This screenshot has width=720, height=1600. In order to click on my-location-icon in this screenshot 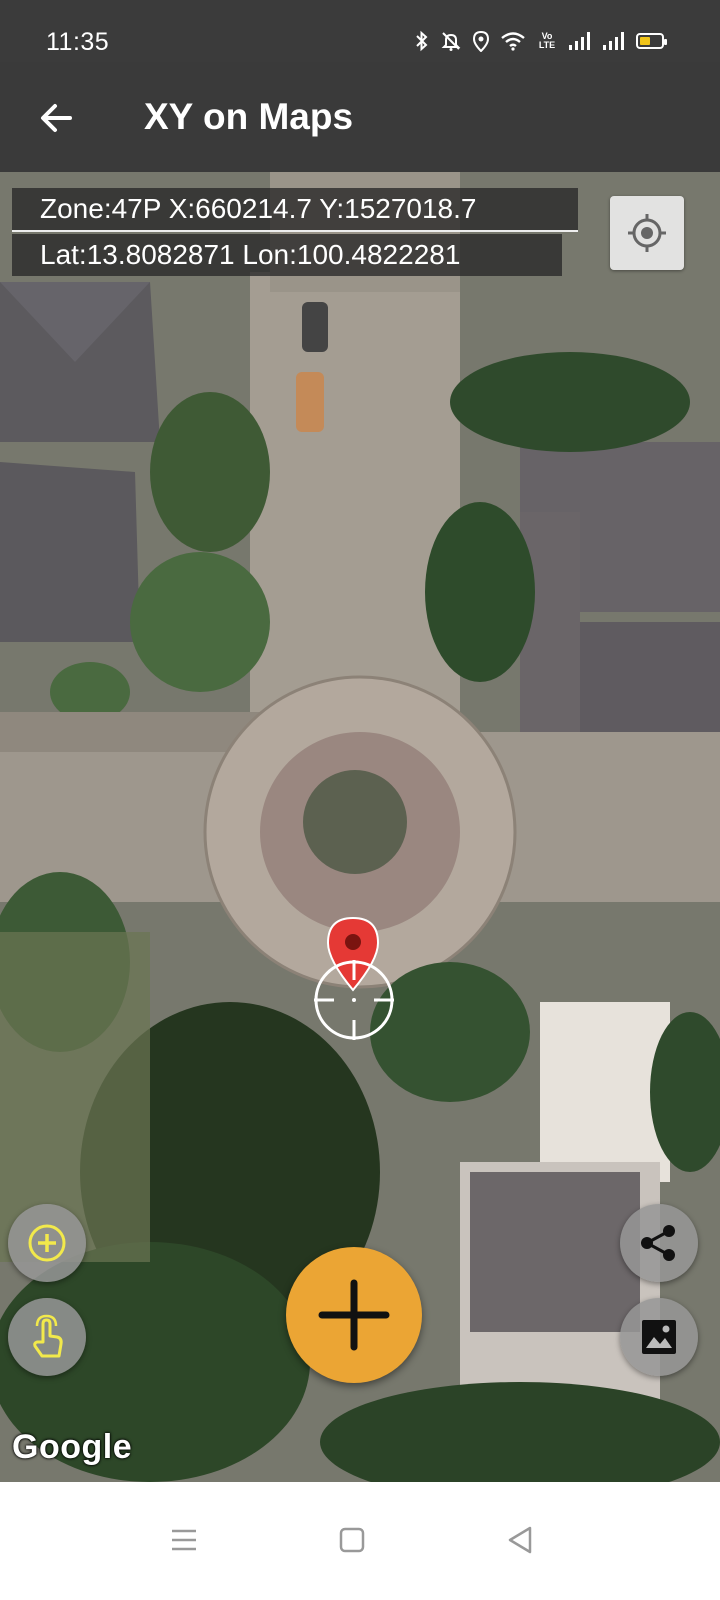, I will do `click(647, 233)`.